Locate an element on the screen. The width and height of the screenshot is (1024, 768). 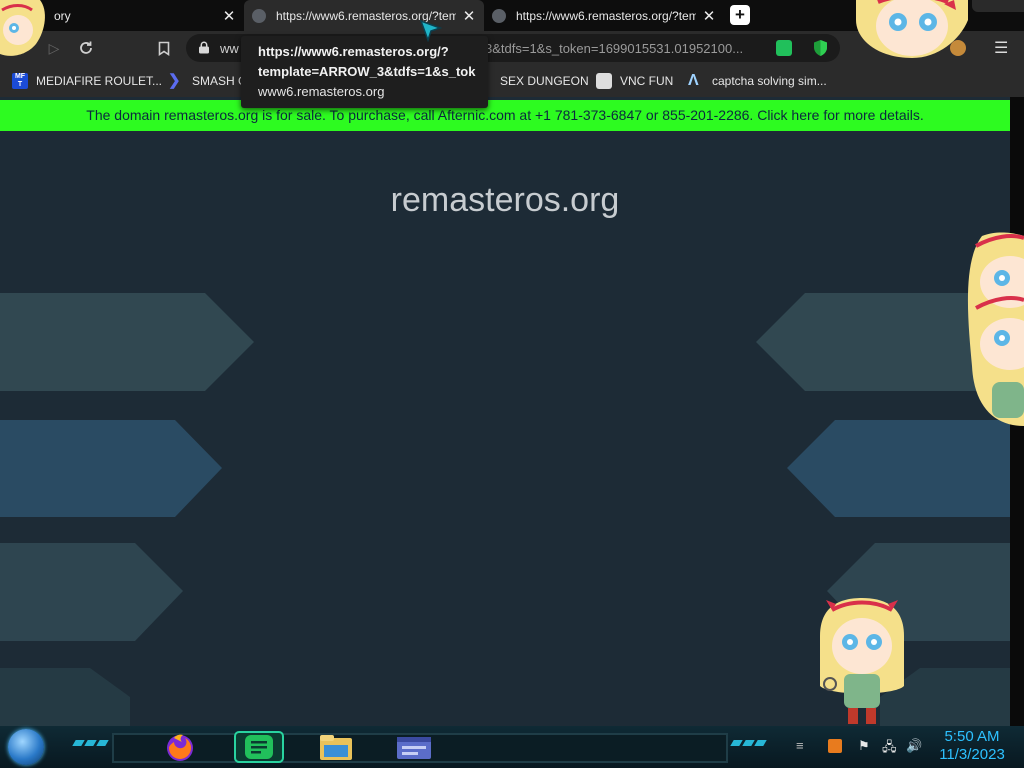
notes-app-icon is located at coordinates (259, 747).